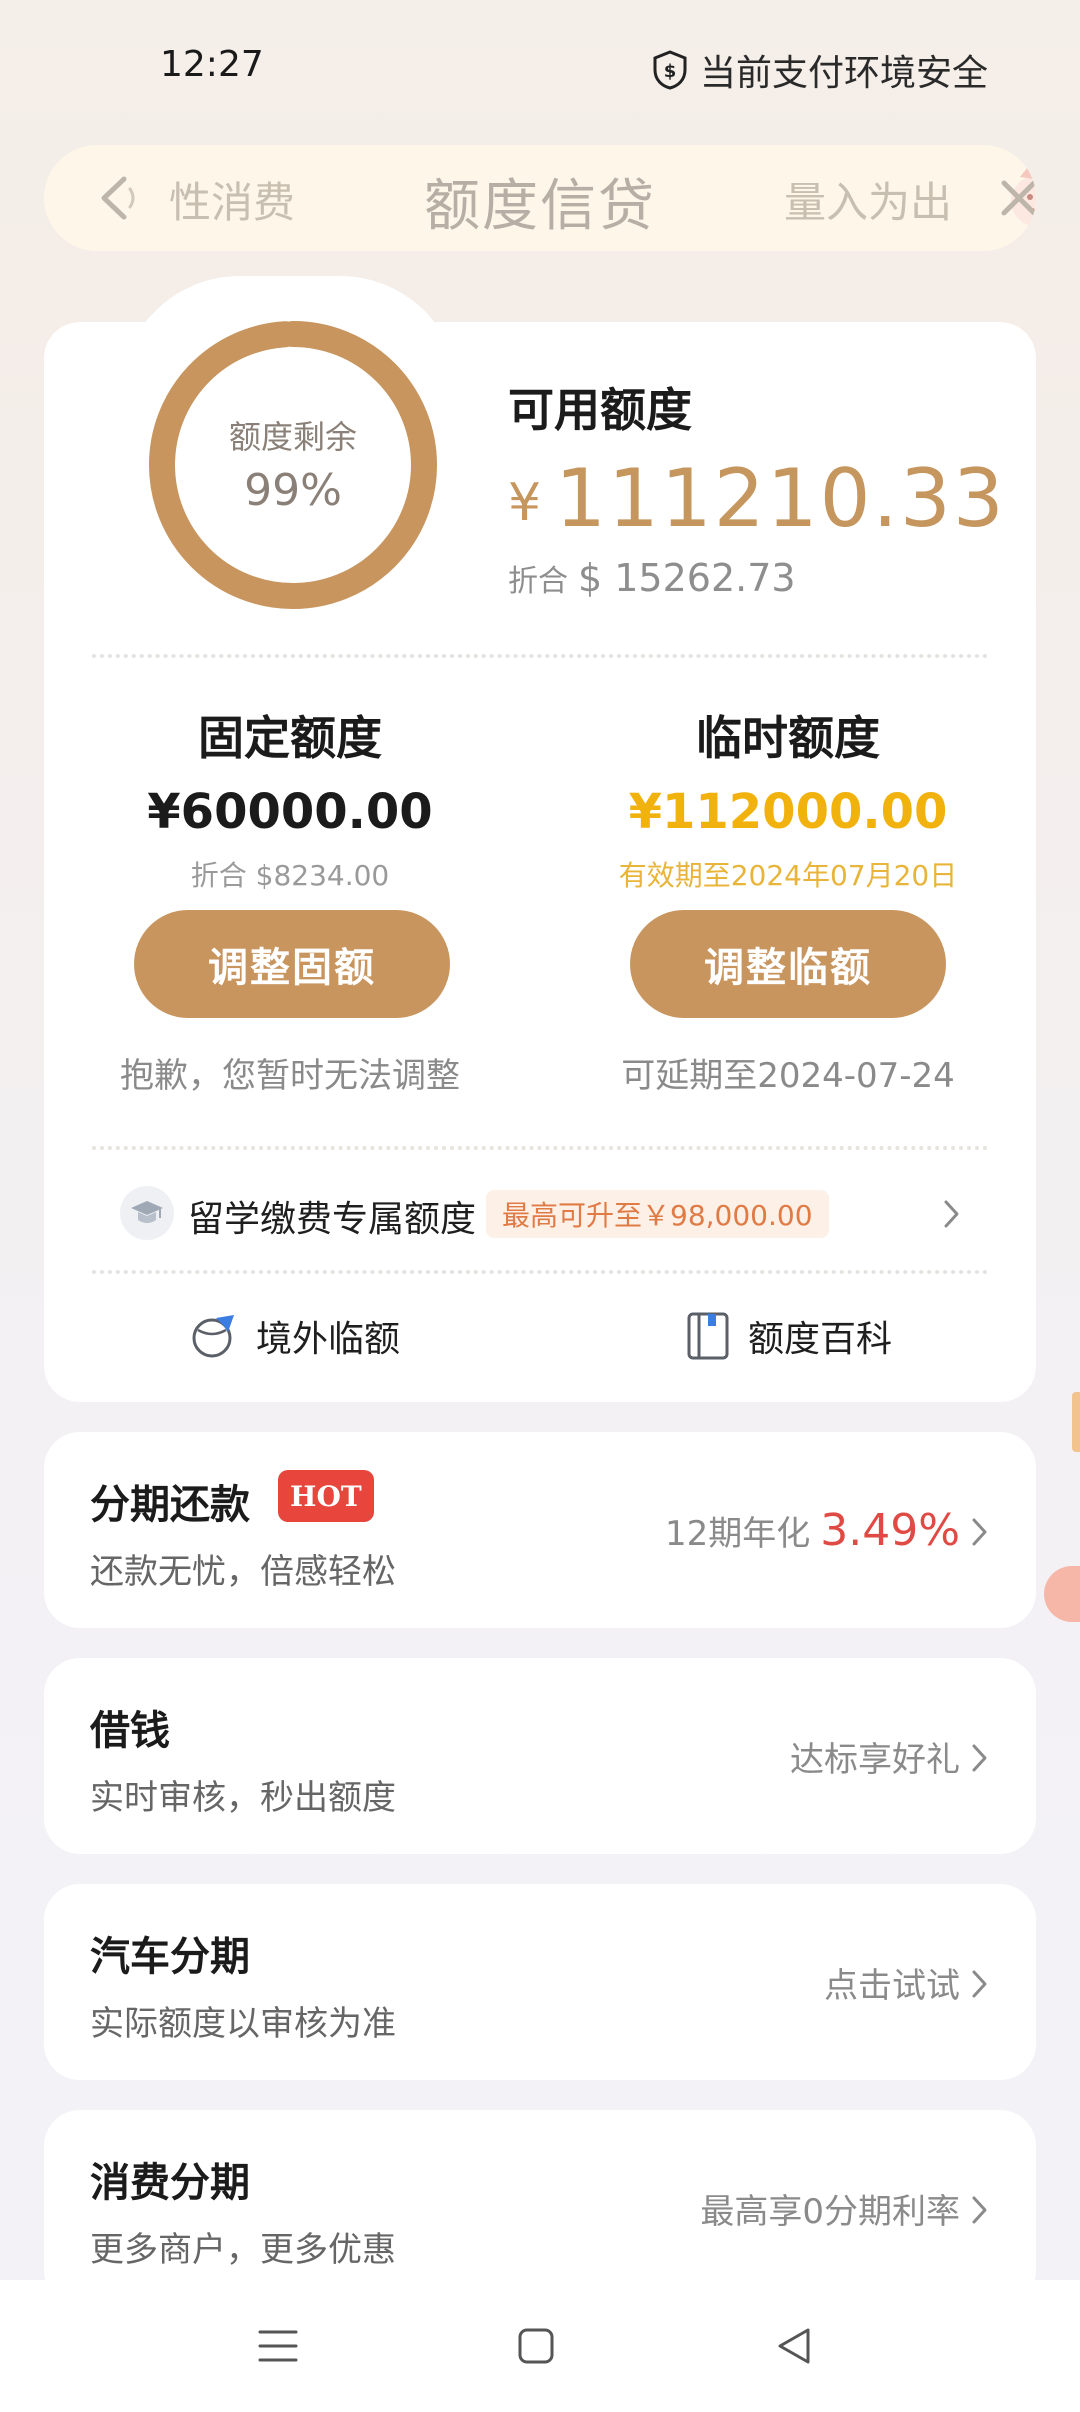  I want to click on feature-right-info: 达标享好礼, so click(875, 1756).